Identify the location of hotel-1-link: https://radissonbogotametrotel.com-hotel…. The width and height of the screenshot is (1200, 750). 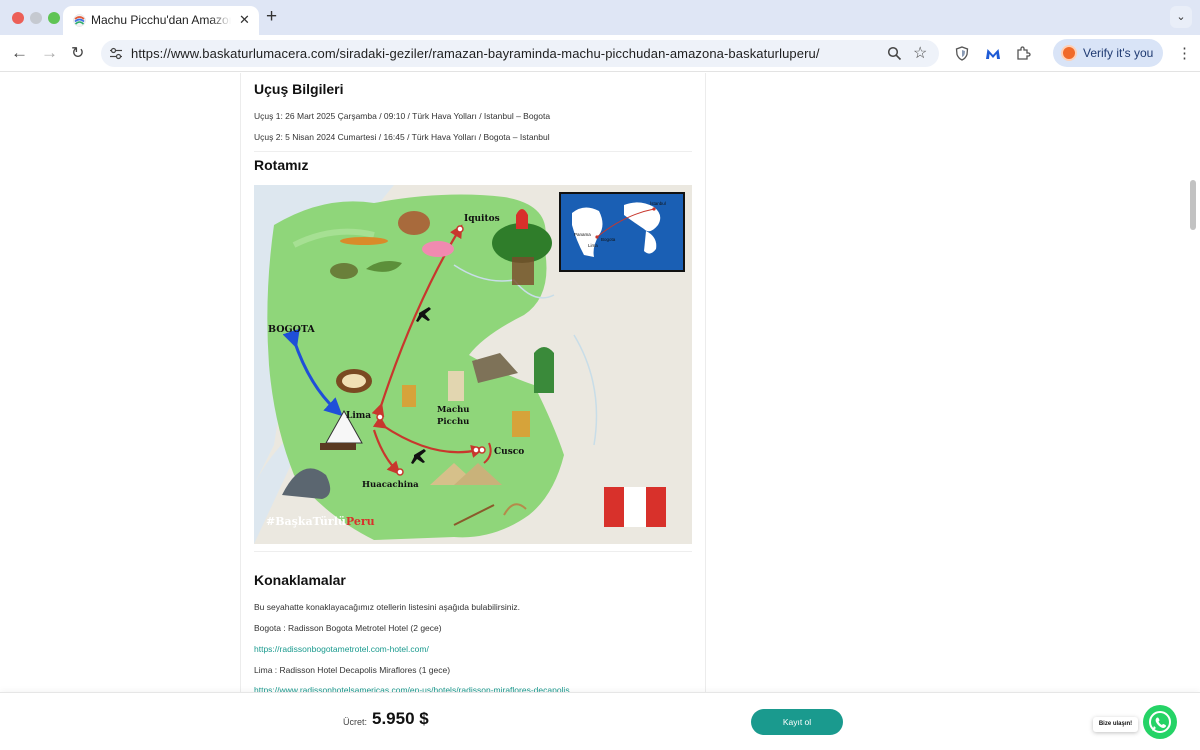
(341, 649).